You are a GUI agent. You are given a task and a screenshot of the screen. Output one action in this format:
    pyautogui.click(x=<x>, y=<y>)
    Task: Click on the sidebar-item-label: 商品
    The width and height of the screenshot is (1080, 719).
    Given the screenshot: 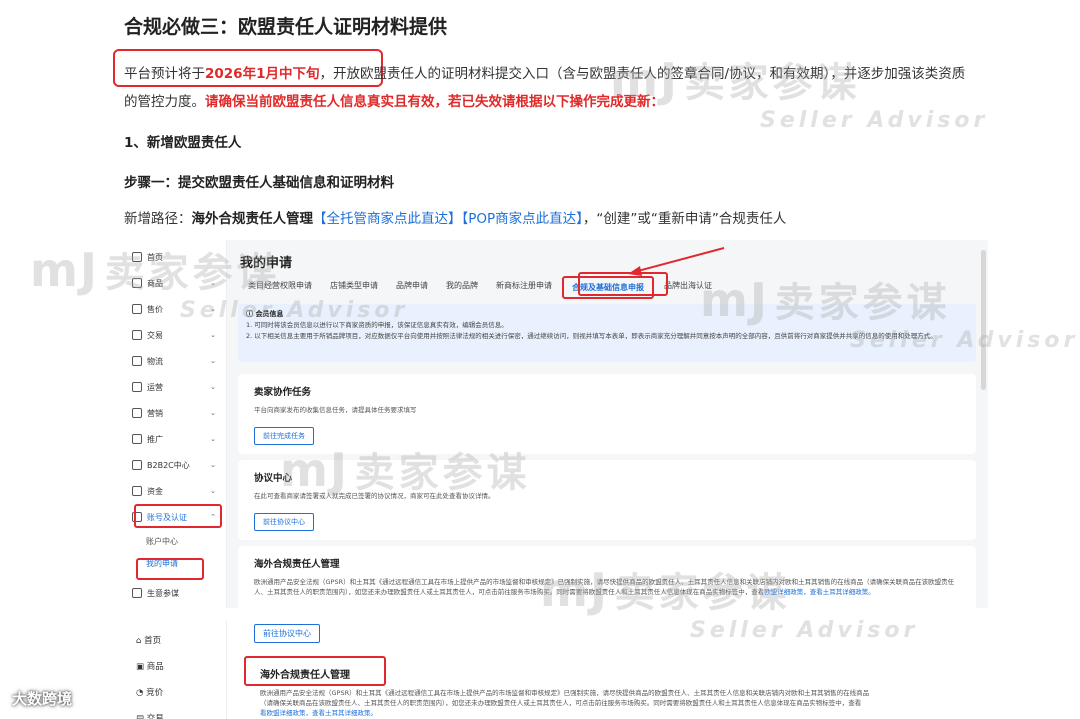 What is the action you would take?
    pyautogui.click(x=155, y=283)
    